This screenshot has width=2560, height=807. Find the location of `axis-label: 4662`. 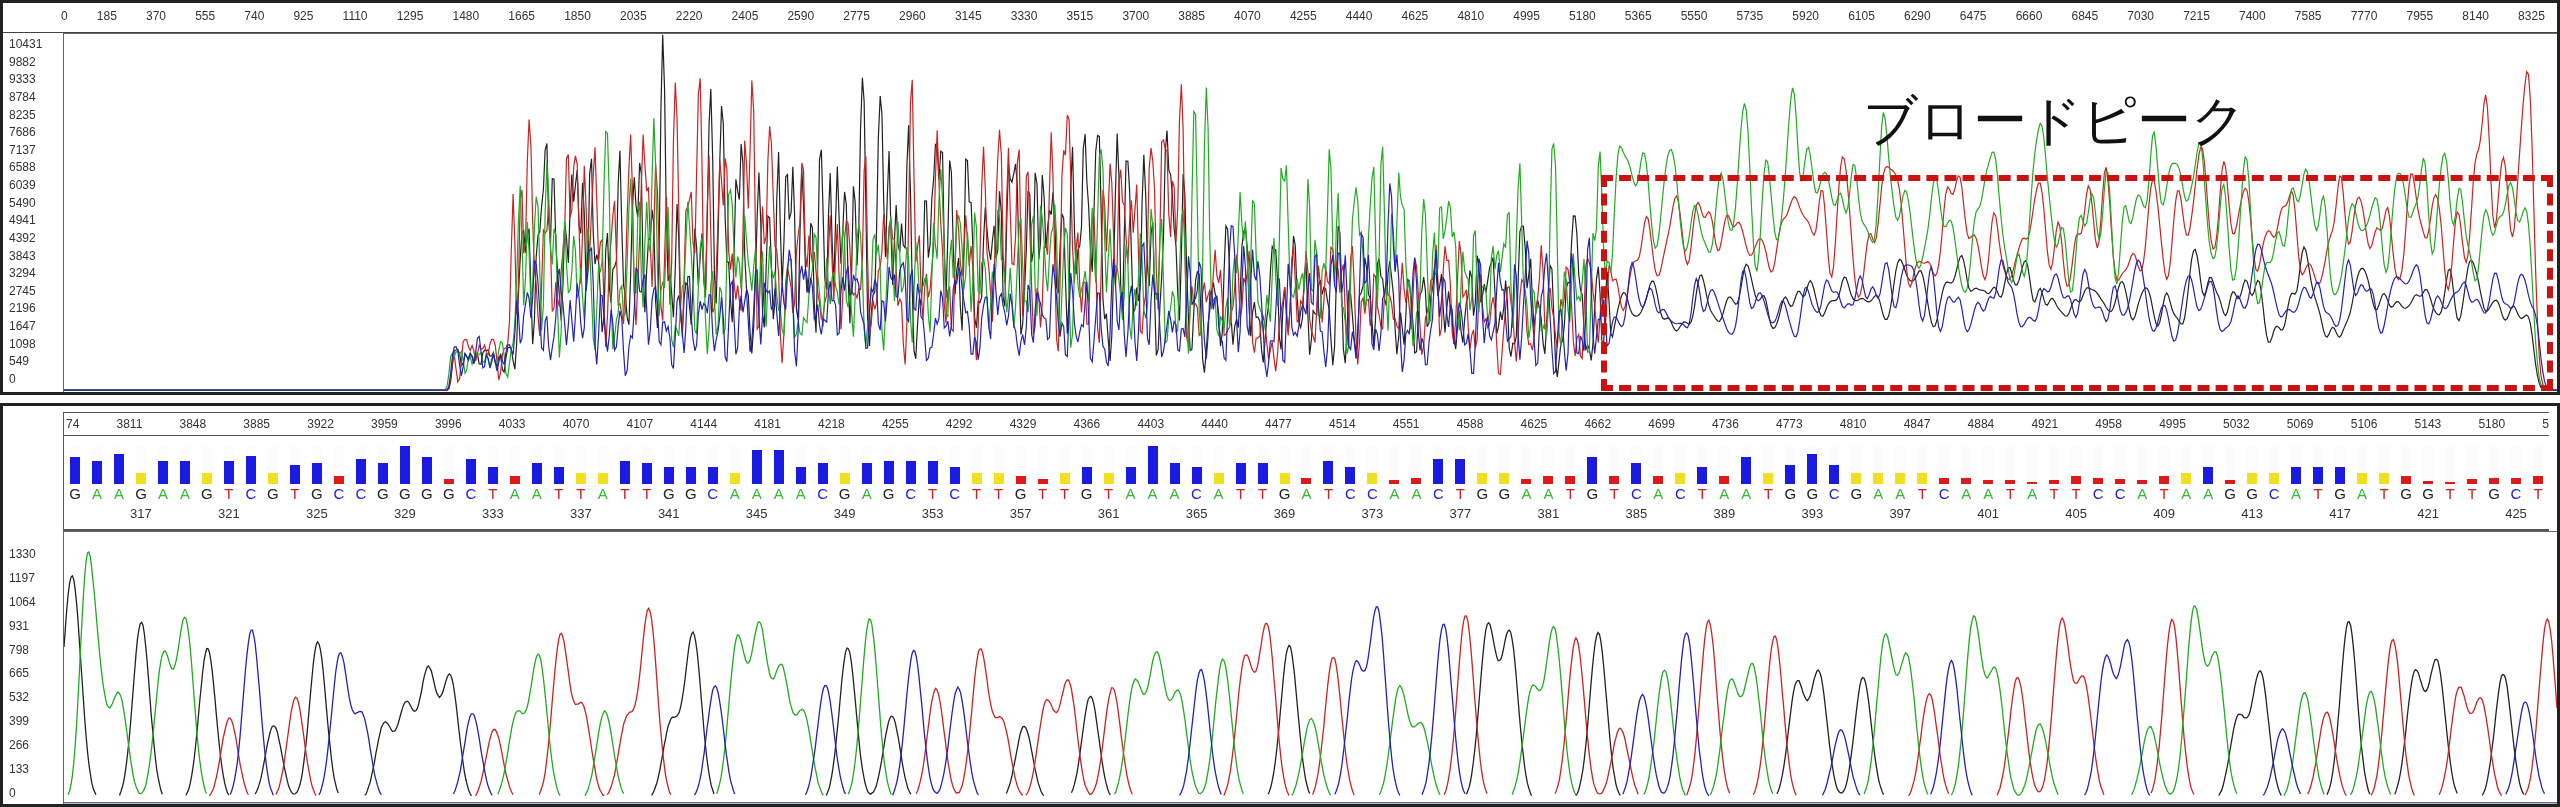

axis-label: 4662 is located at coordinates (1598, 424).